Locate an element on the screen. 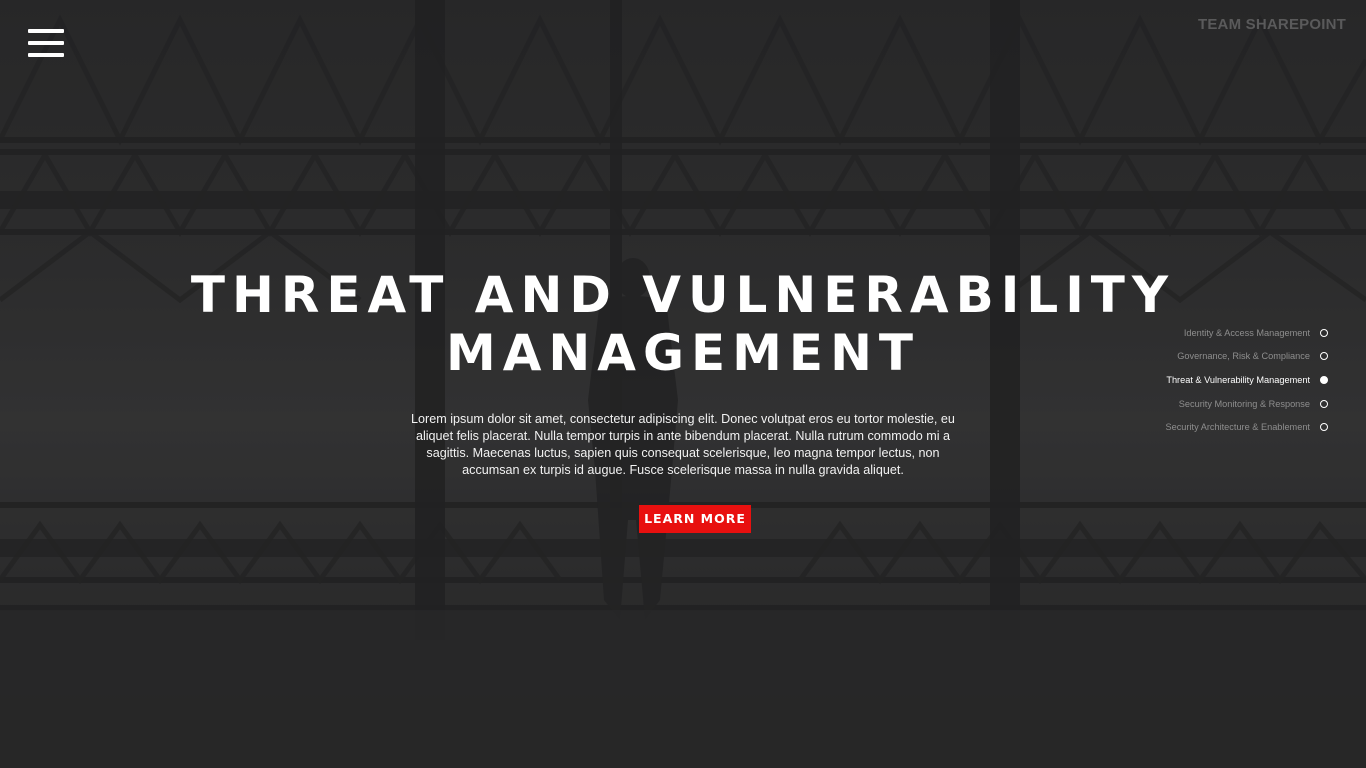  brand-name: TEAM SHAREPOINT is located at coordinates (1272, 24).